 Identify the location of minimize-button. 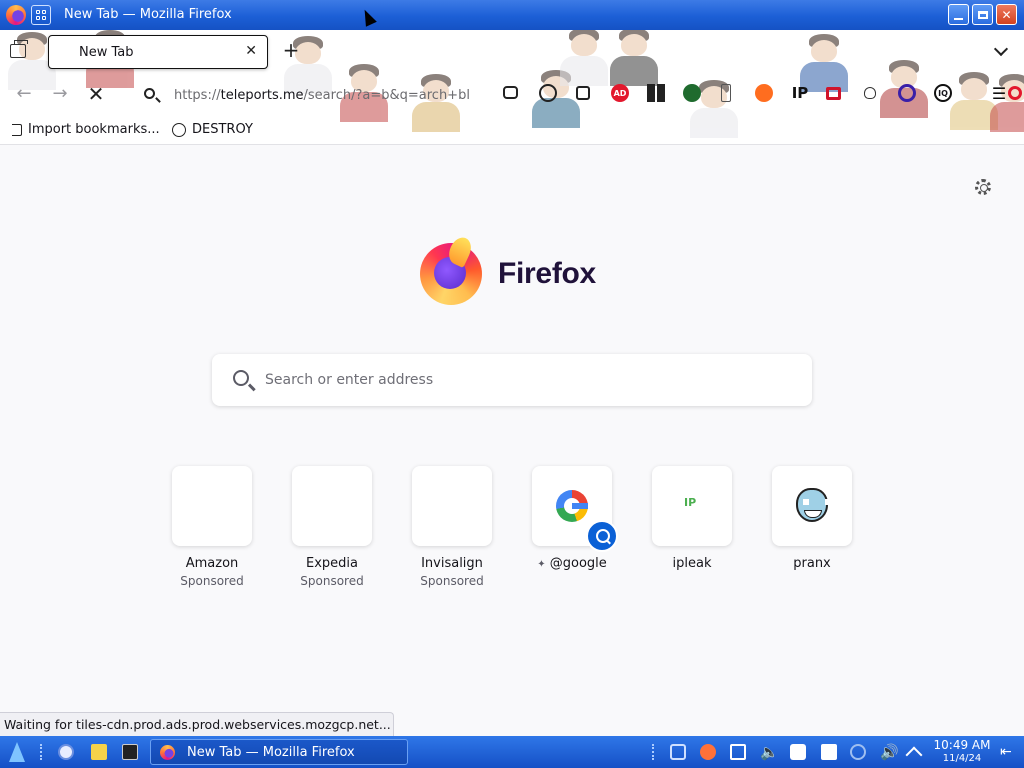
(958, 14).